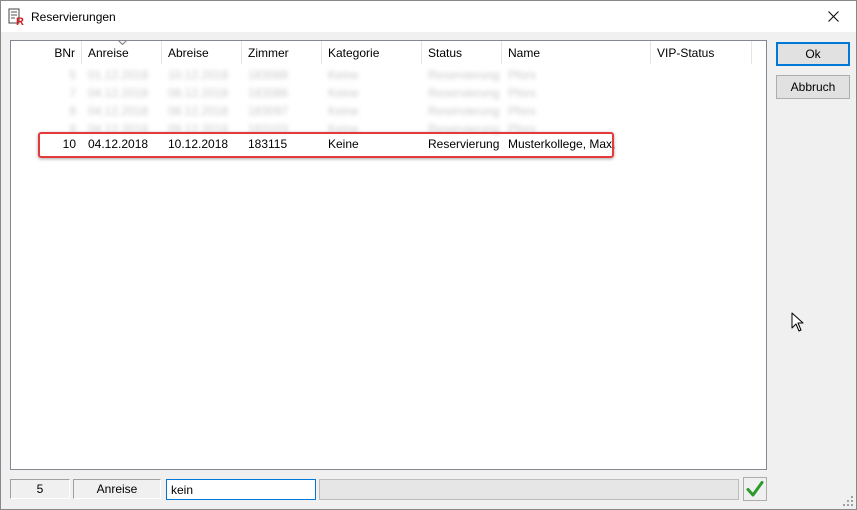  I want to click on column-header-abreise: Abreise, so click(202, 52).